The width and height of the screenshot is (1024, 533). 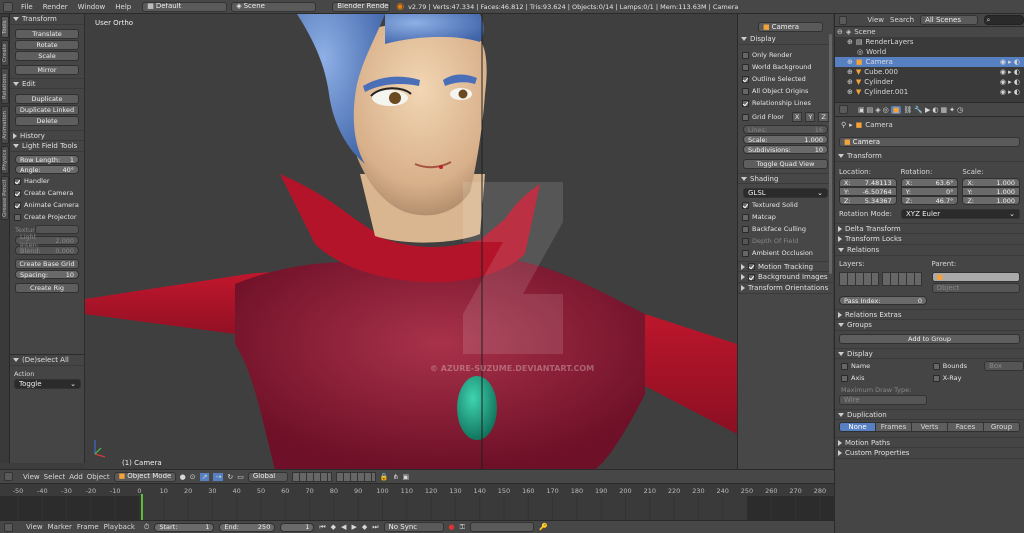 What do you see at coordinates (322, 527) in the screenshot?
I see `jump-start-icon: ⏮` at bounding box center [322, 527].